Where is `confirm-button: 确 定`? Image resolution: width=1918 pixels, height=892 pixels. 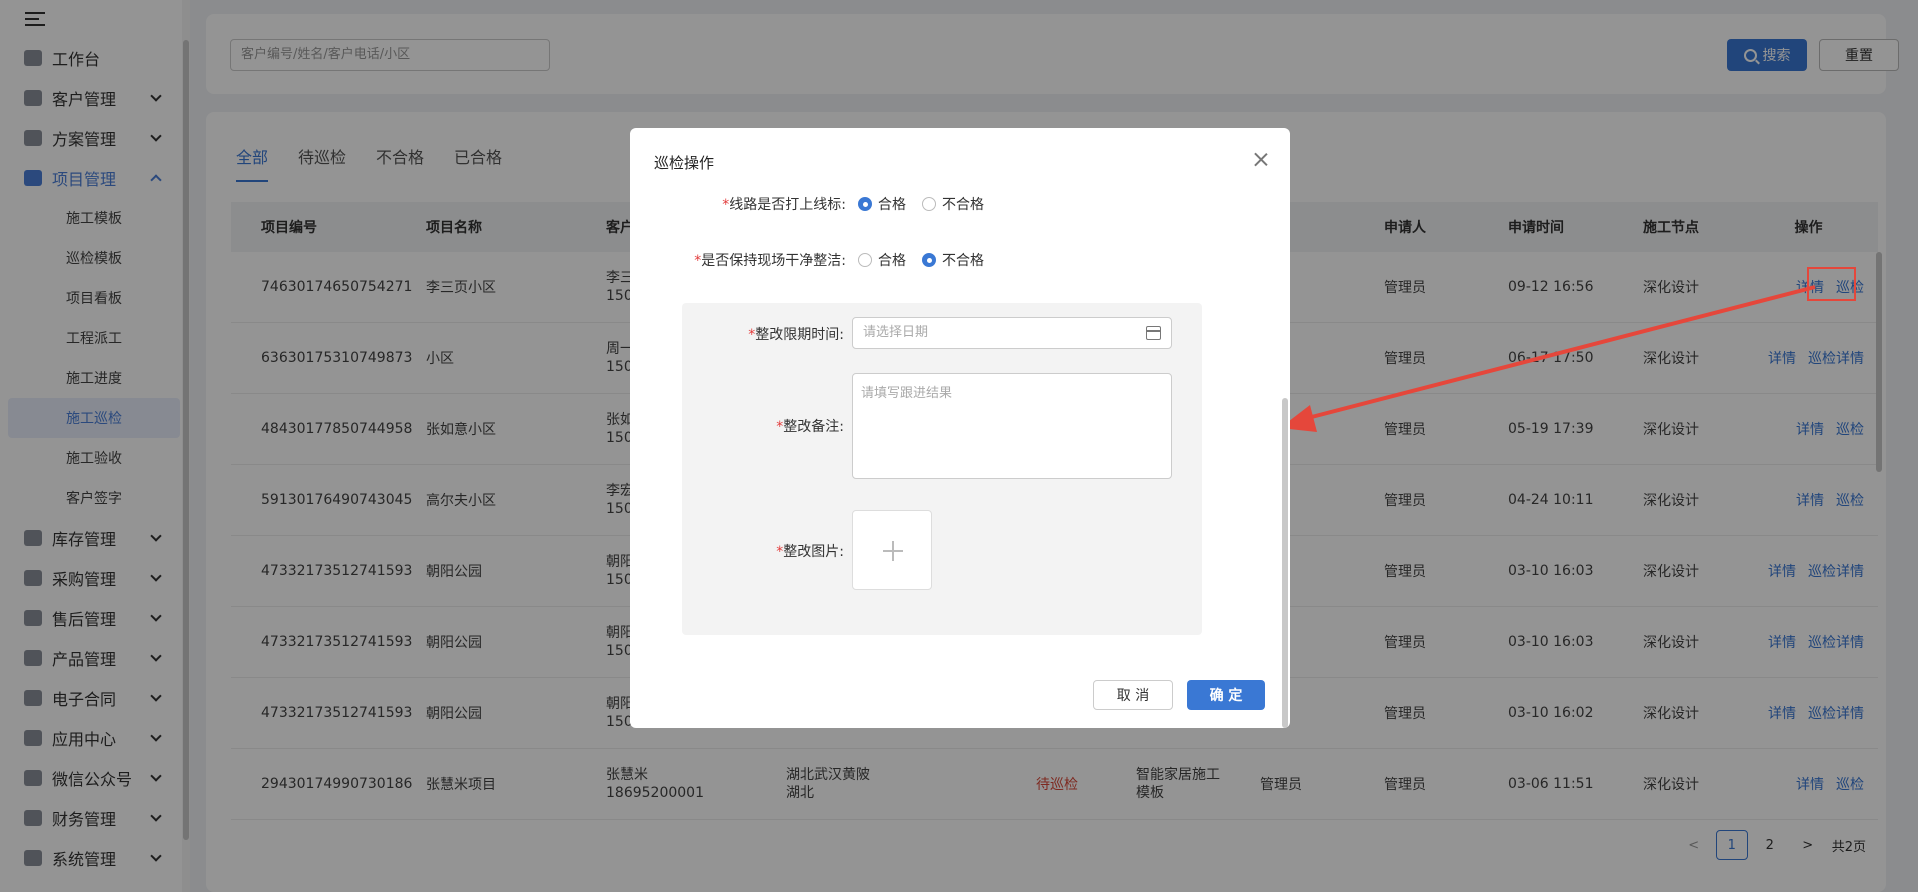 confirm-button: 确 定 is located at coordinates (1226, 695).